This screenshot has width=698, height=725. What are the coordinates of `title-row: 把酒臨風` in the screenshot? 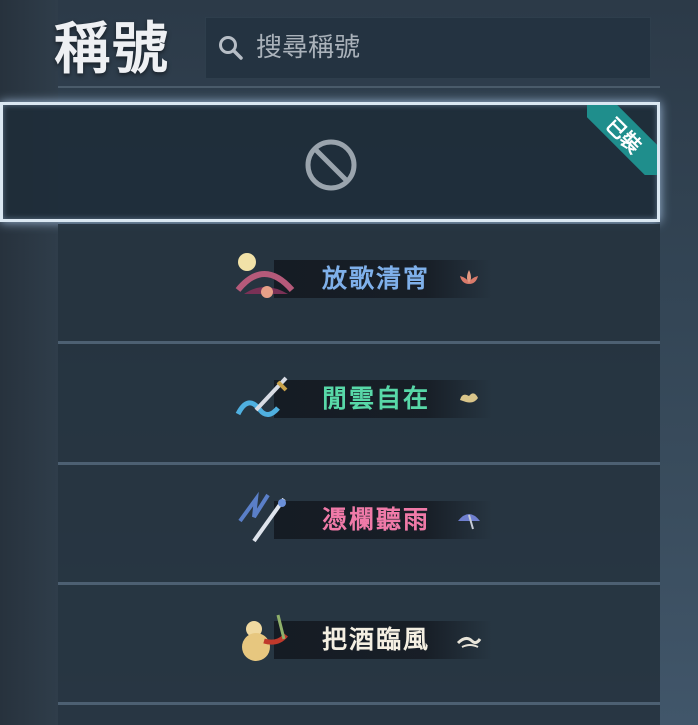 It's located at (359, 645).